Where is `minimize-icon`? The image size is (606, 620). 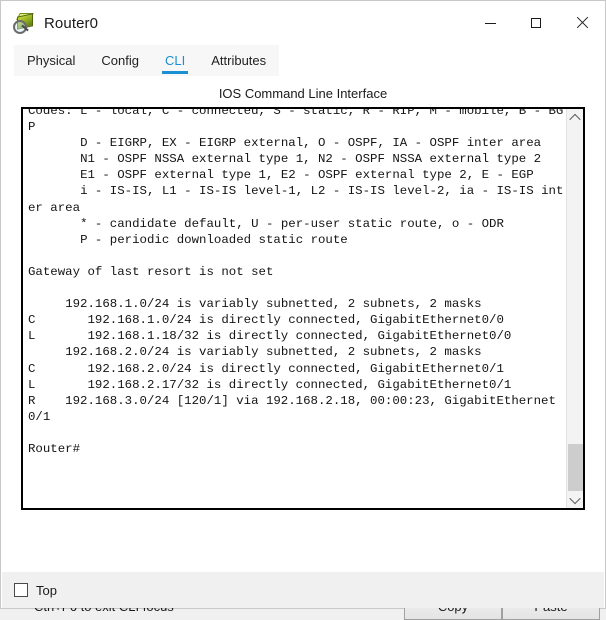 minimize-icon is located at coordinates (490, 23).